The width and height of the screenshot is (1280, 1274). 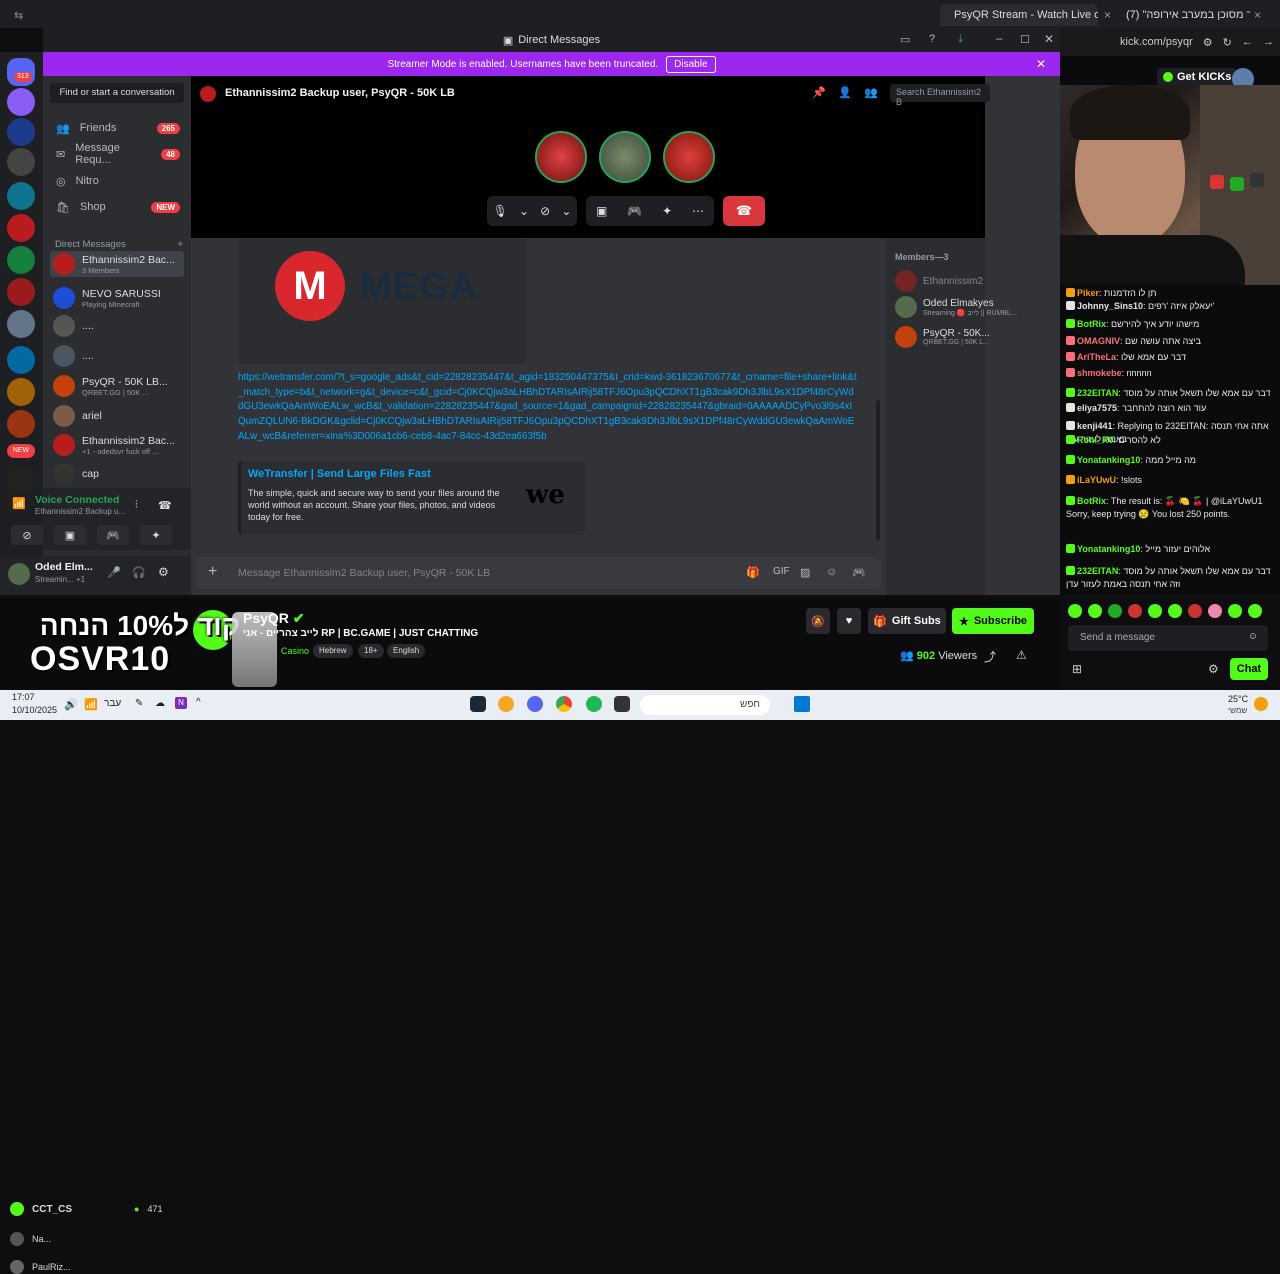 What do you see at coordinates (932, 39) in the screenshot?
I see `help-icon: ?` at bounding box center [932, 39].